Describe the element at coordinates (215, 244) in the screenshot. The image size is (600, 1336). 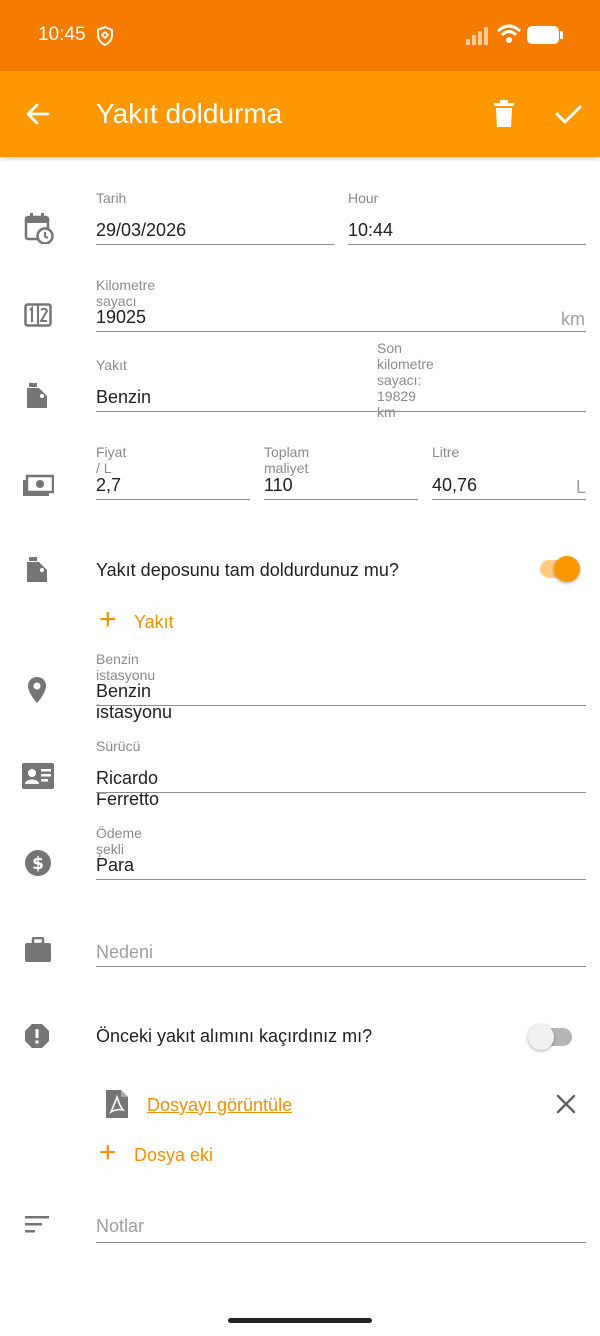
I see `date-underline` at that location.